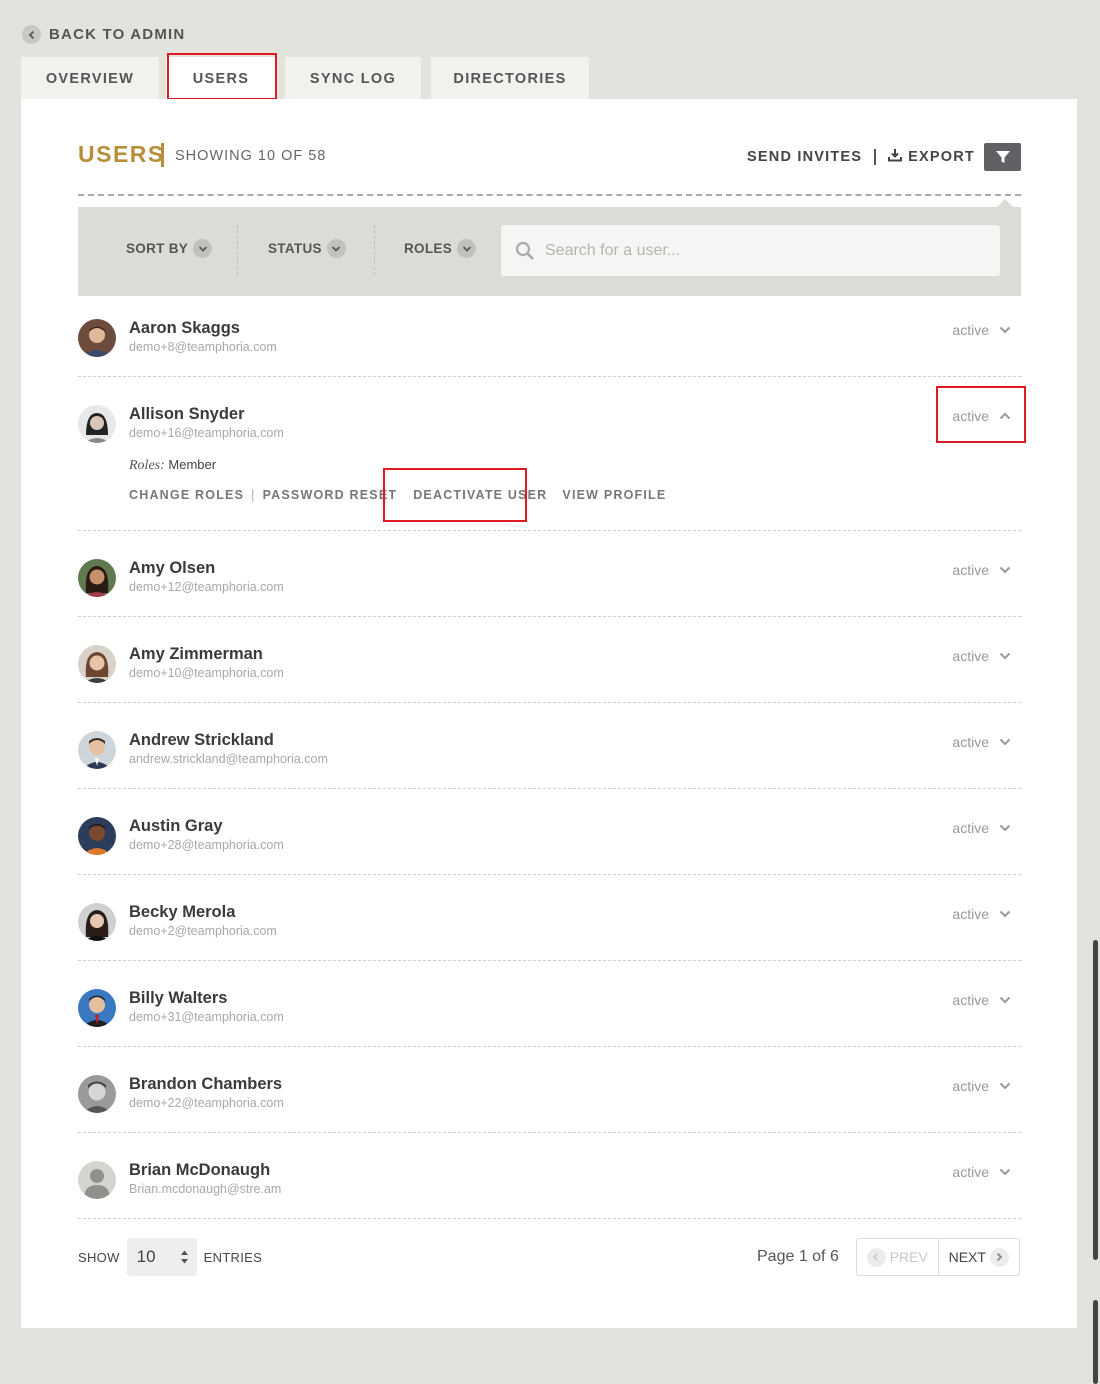 This screenshot has width=1100, height=1384. I want to click on user-email: demo+16@teamphoria.com, so click(206, 433).